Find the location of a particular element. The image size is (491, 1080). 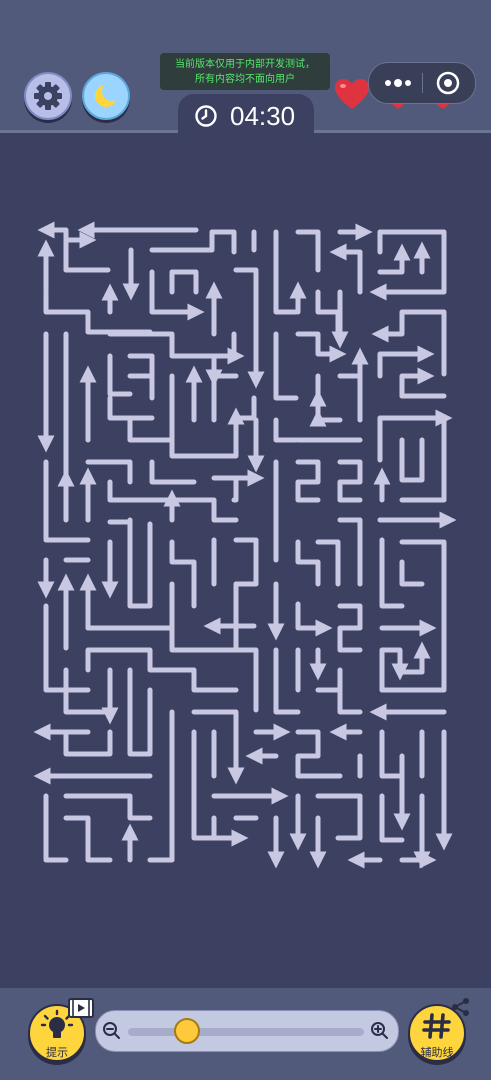

video-icon is located at coordinates (81, 1008).